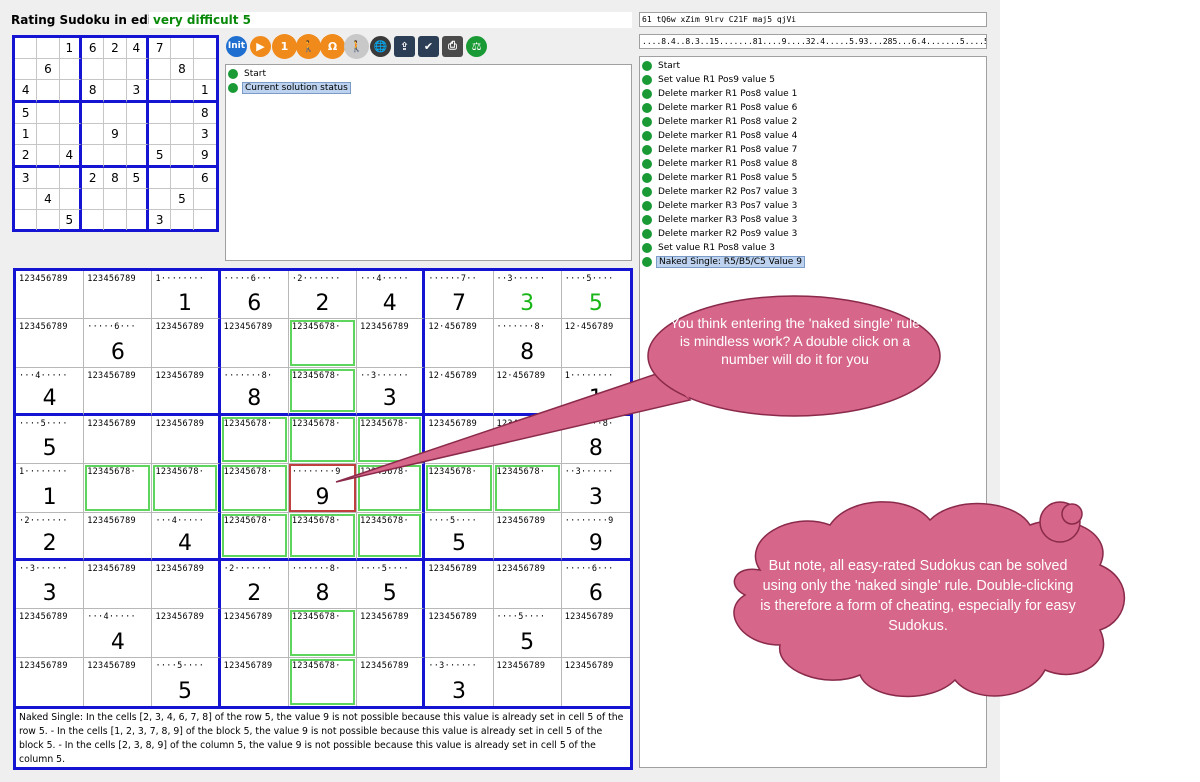  Describe the element at coordinates (813, 94) in the screenshot. I see `history-step: Delete marker R1 Pos8 value 1` at that location.